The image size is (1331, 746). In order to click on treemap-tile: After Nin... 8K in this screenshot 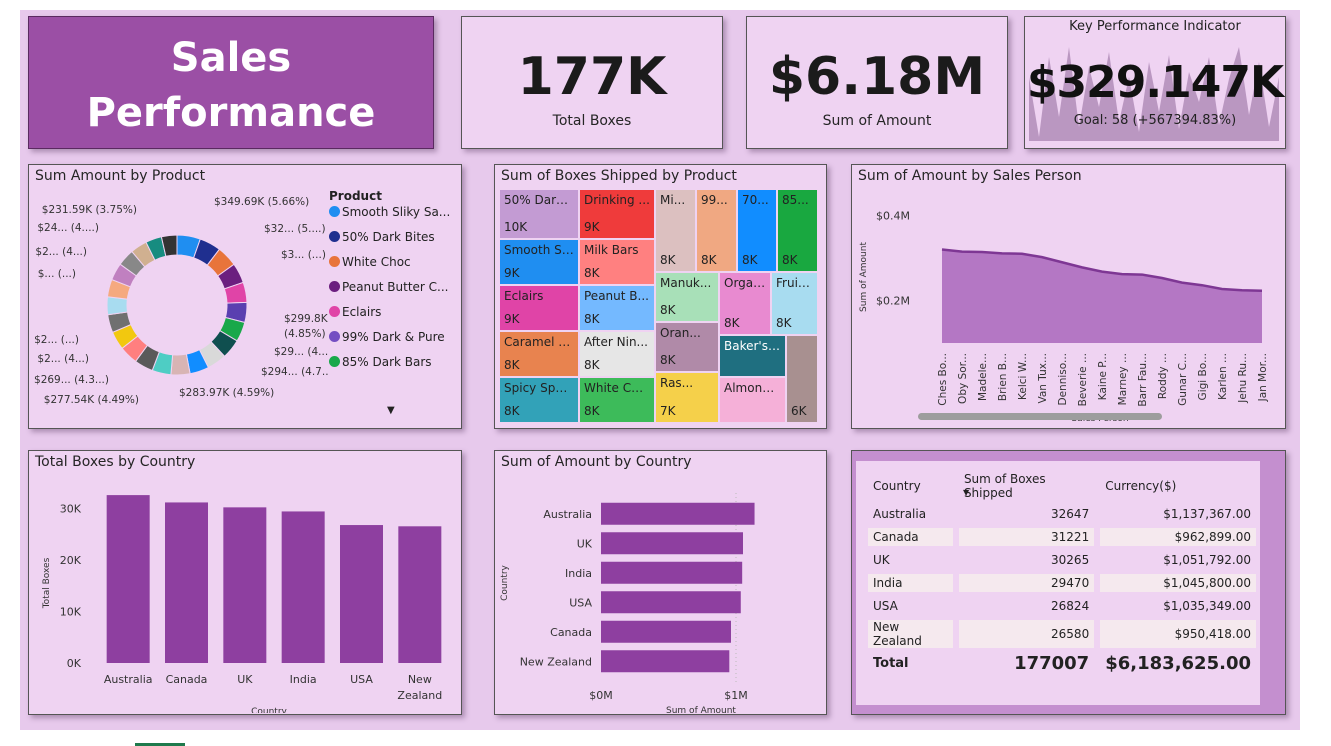, I will do `click(617, 354)`.